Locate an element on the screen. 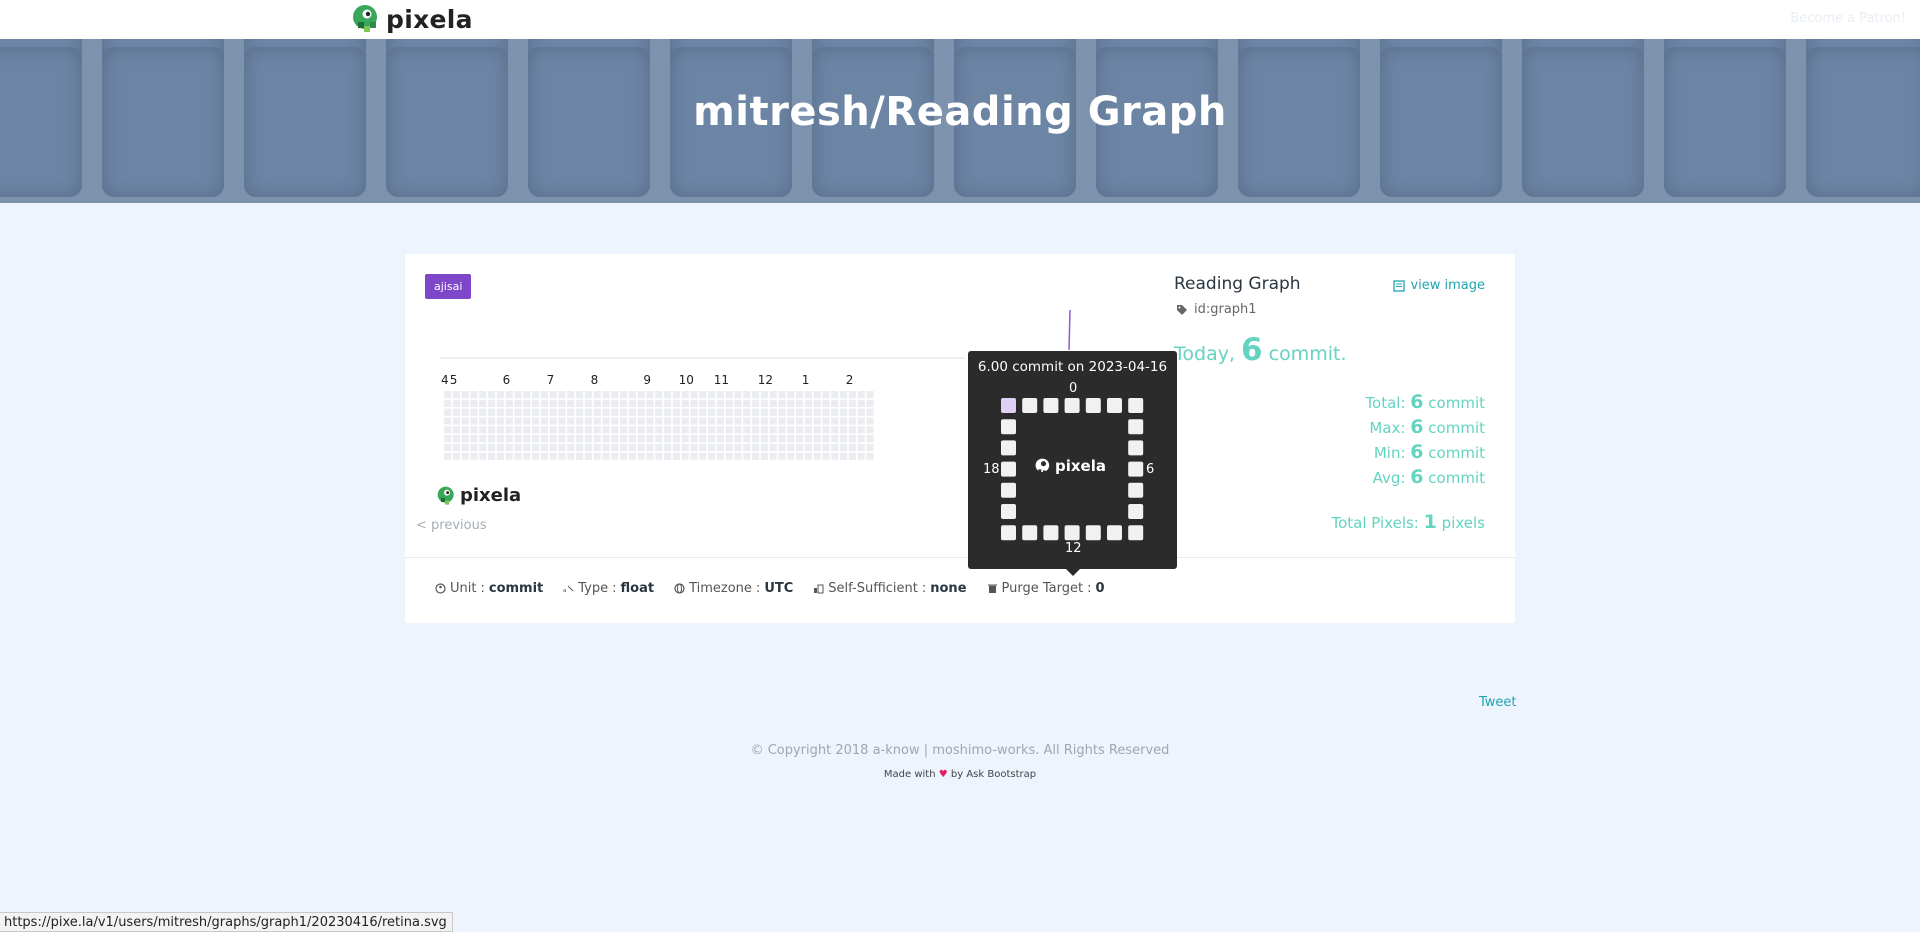 This screenshot has height=932, width=1920. previous-link: < previous is located at coordinates (451, 525).